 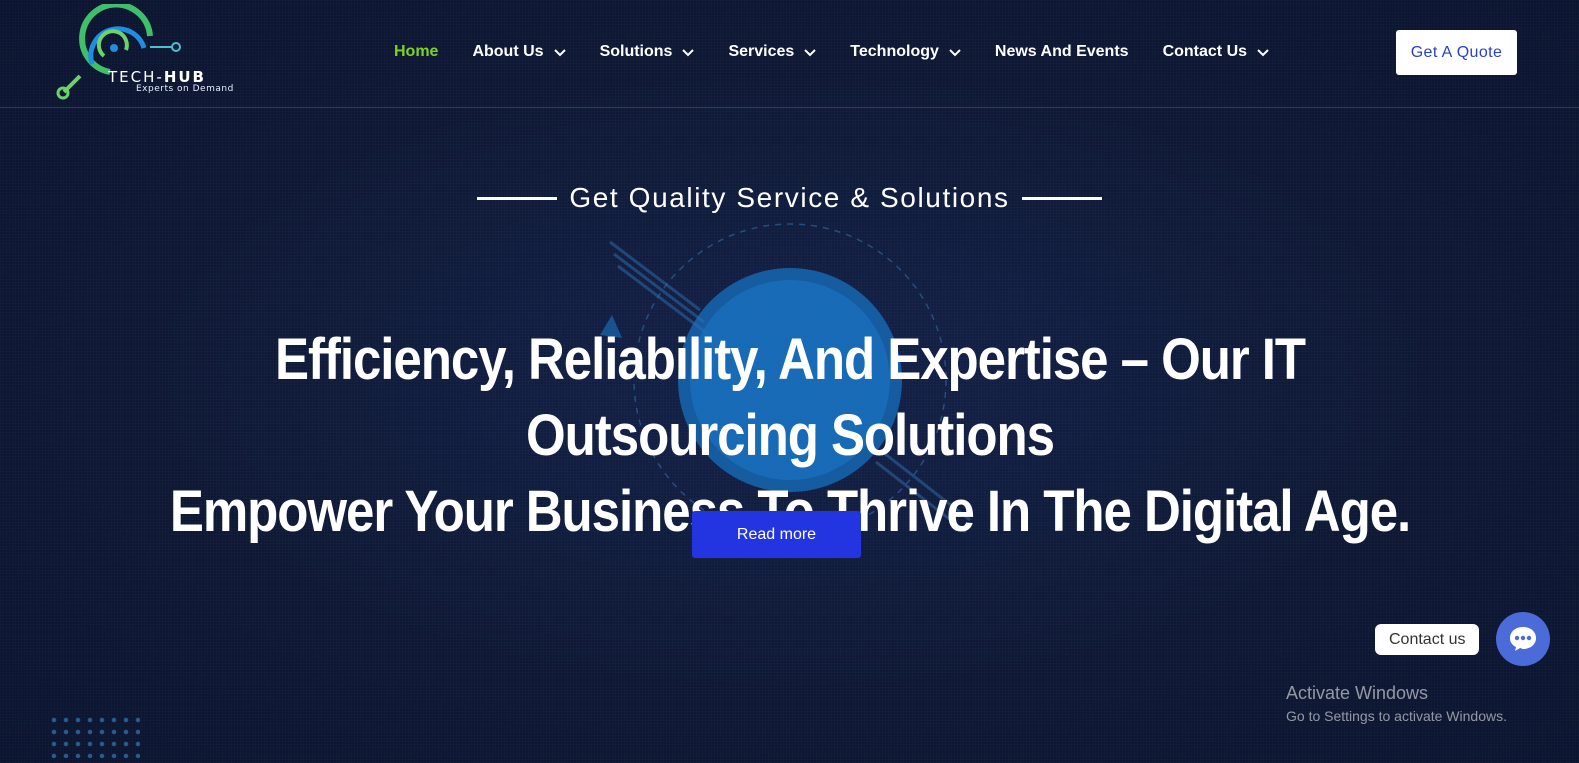 I want to click on read-more-button: Read more, so click(x=776, y=534).